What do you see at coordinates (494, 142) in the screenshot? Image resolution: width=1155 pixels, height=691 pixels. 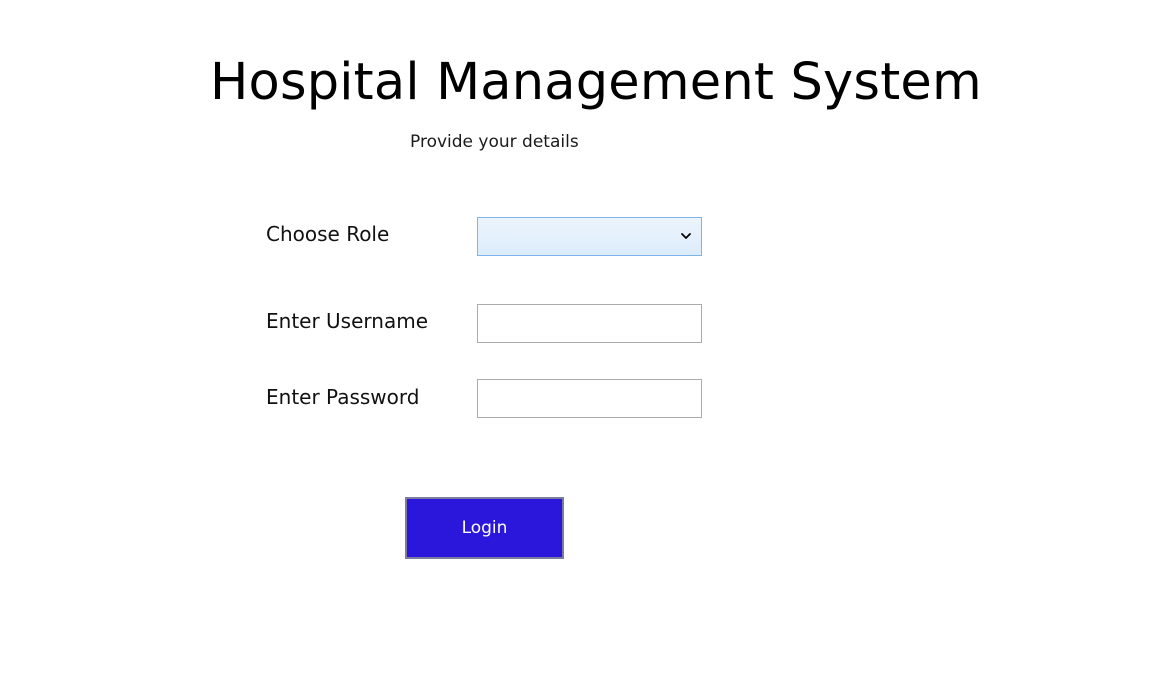 I see `page-subtitle: Provide your details` at bounding box center [494, 142].